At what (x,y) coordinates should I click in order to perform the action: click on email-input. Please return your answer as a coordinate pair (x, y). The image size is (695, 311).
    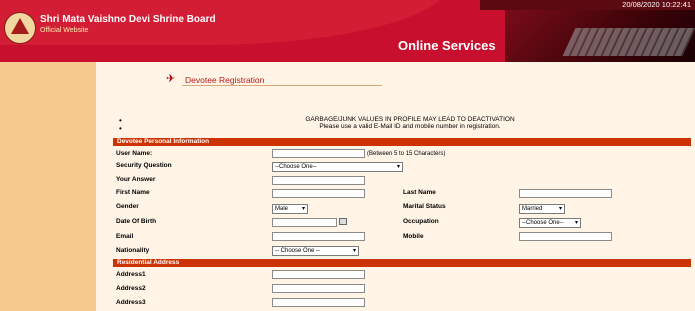
    Looking at the image, I should click on (318, 236).